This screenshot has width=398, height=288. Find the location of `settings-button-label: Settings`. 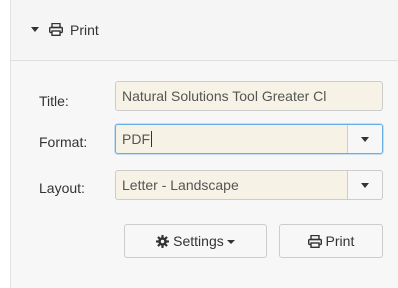

settings-button-label: Settings is located at coordinates (198, 241).